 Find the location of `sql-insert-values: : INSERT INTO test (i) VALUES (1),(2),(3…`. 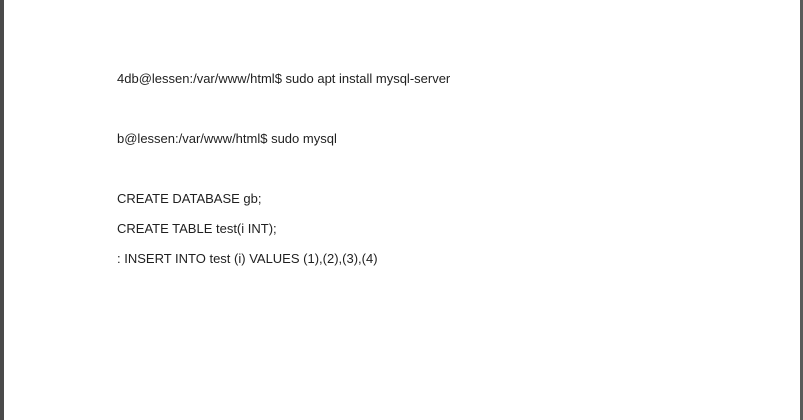

sql-insert-values: : INSERT INTO test (i) VALUES (1),(2),(3… is located at coordinates (247, 258).